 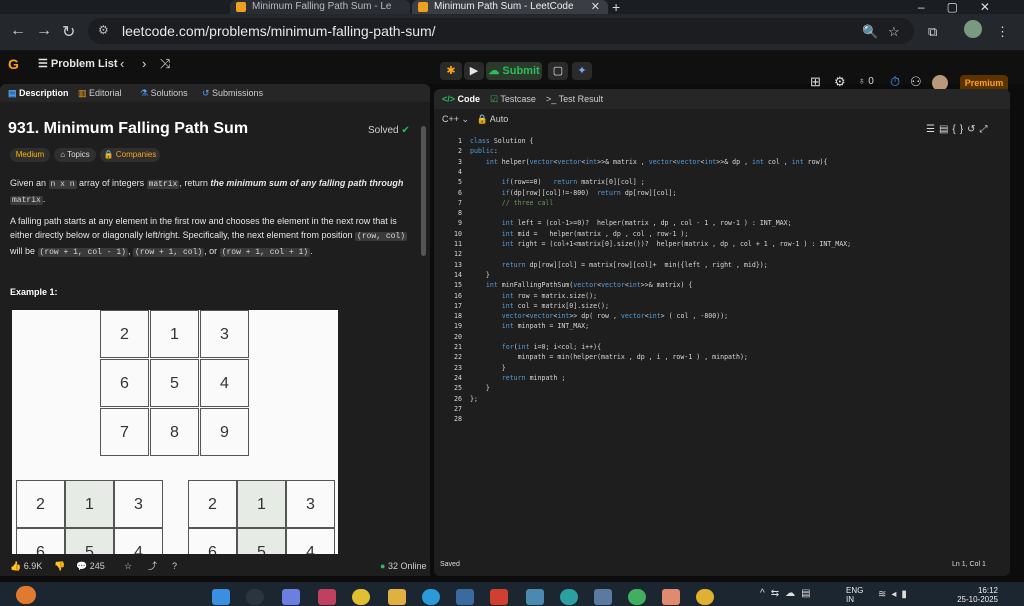 I want to click on input-language: ENG IN, so click(x=854, y=595).